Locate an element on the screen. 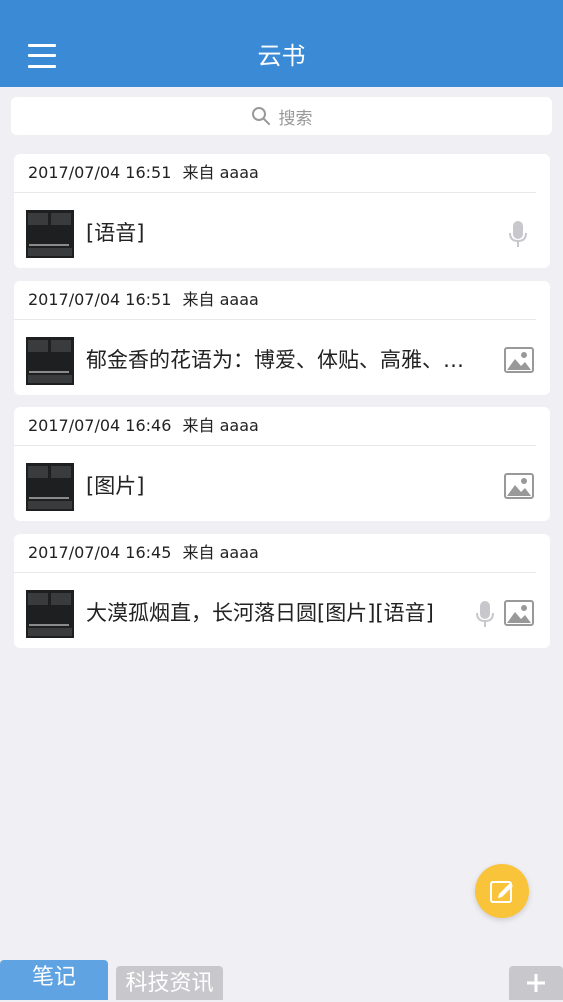  page-title: 云书 is located at coordinates (281, 56).